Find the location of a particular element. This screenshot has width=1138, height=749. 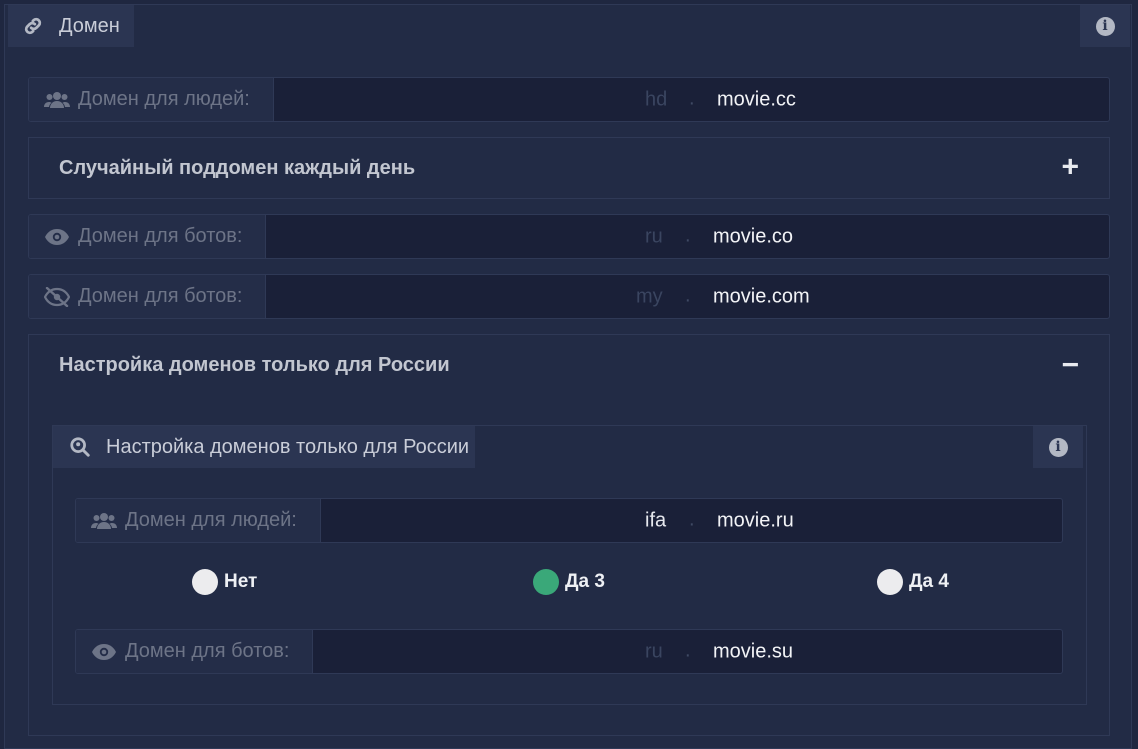

domain-value: movie.su is located at coordinates (753, 651).